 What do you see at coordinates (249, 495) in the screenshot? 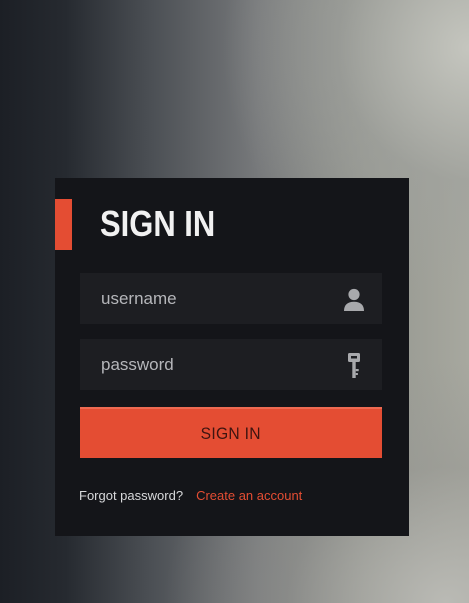
I see `create-account-link: Create an account` at bounding box center [249, 495].